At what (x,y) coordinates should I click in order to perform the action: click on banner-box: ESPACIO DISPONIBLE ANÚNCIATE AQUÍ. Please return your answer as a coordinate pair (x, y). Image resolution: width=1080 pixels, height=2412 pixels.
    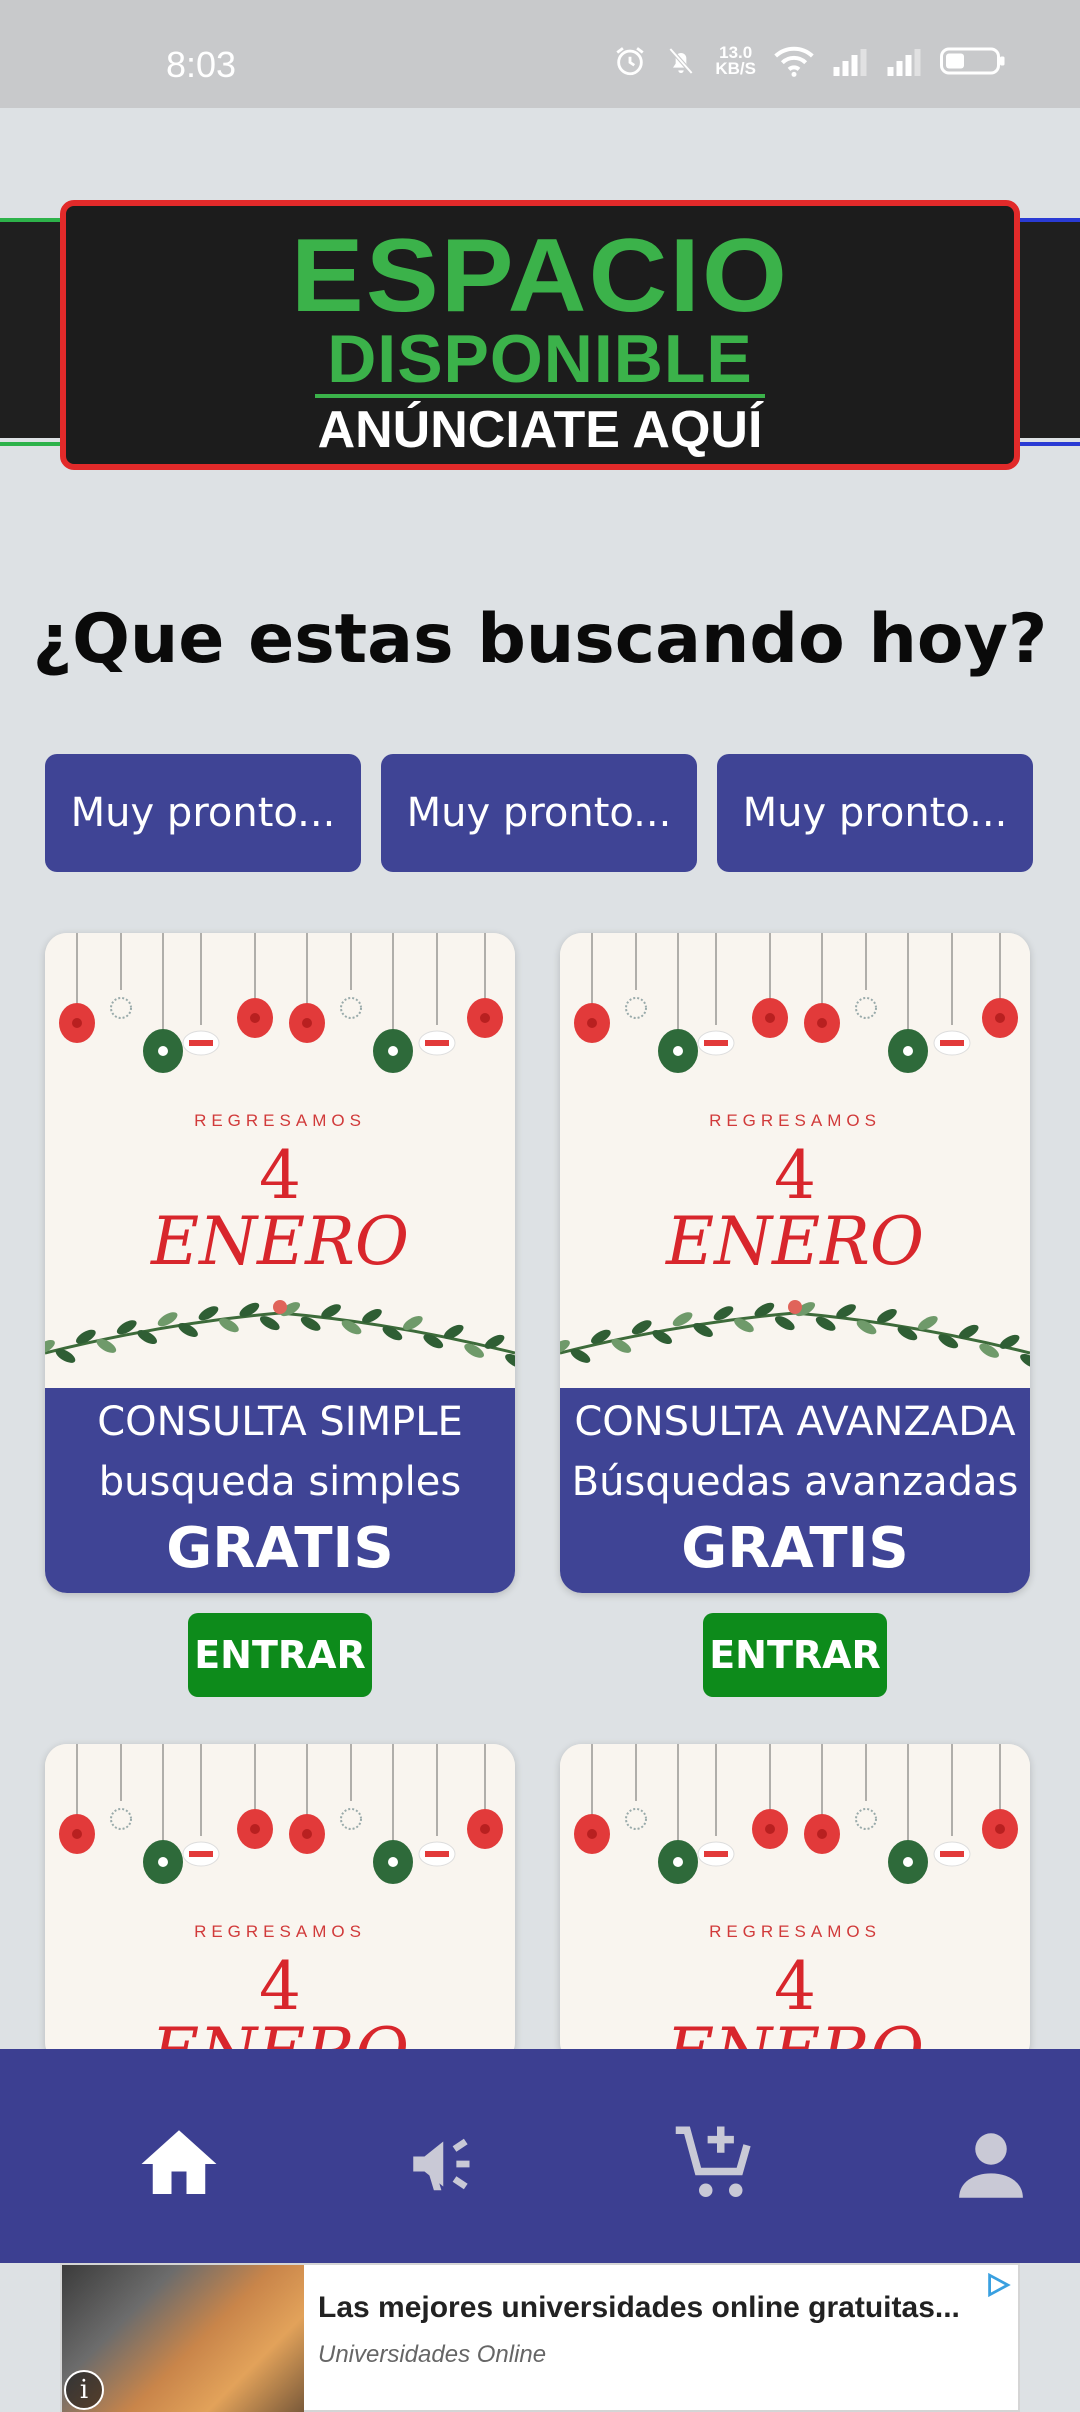
    Looking at the image, I should click on (540, 335).